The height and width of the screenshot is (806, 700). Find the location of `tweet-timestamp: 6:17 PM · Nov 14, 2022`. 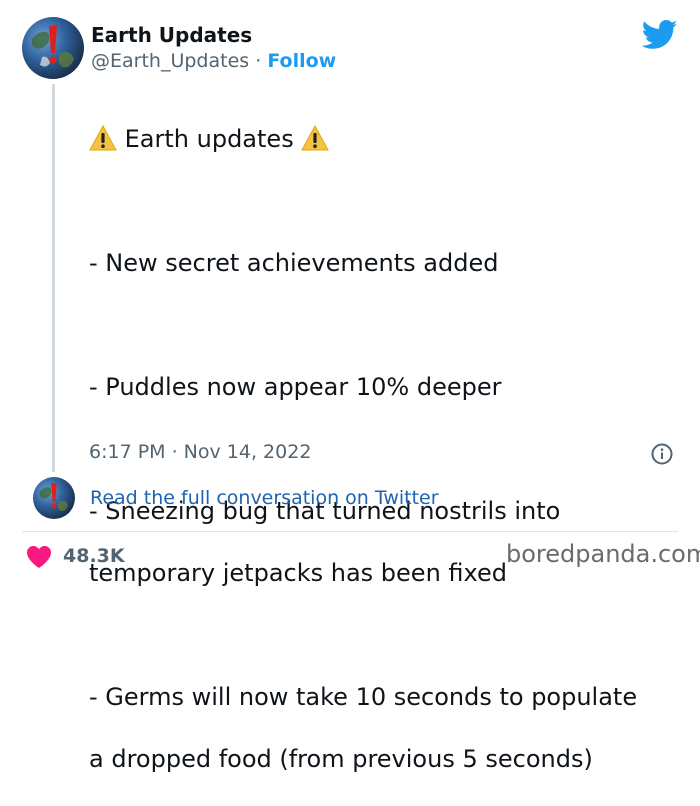

tweet-timestamp: 6:17 PM · Nov 14, 2022 is located at coordinates (200, 452).